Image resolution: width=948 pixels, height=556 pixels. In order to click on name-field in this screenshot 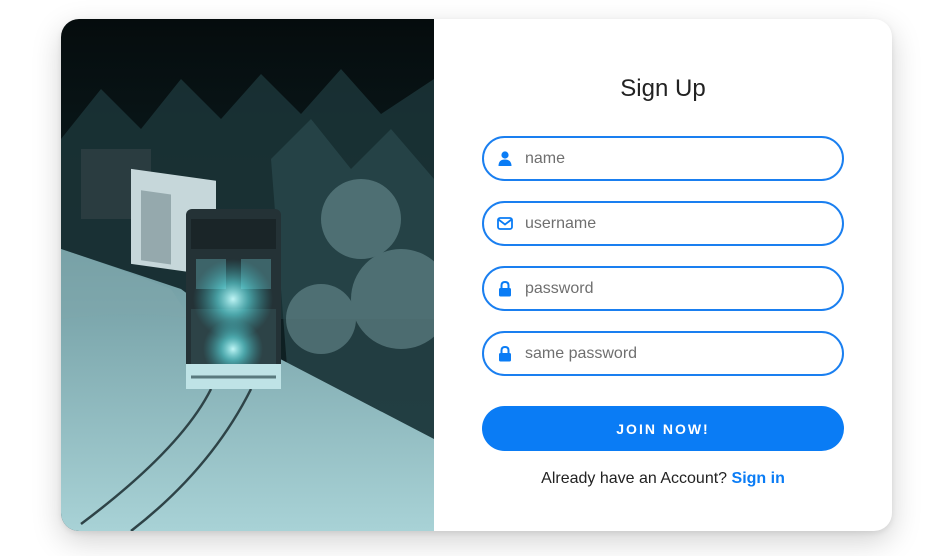, I will do `click(663, 158)`.